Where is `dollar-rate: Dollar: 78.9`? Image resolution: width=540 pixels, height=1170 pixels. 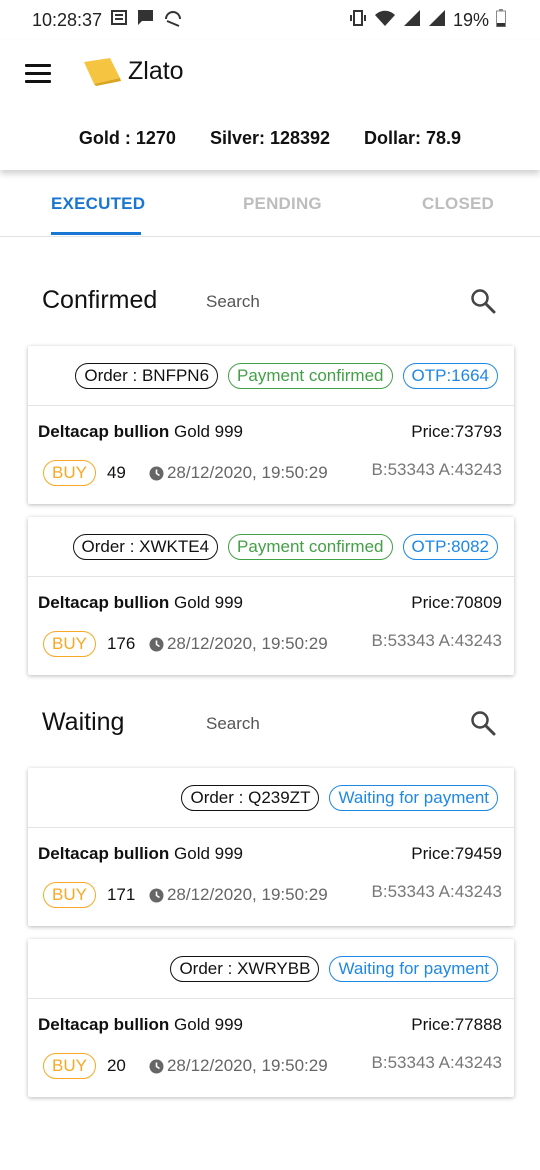 dollar-rate: Dollar: 78.9 is located at coordinates (413, 138).